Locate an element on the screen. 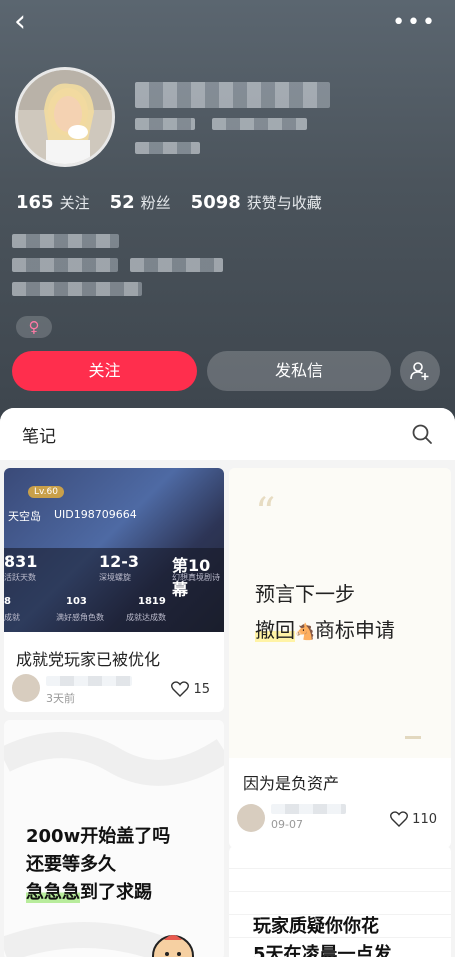 The height and width of the screenshot is (957, 455). game-stat-value: 103 is located at coordinates (76, 601).